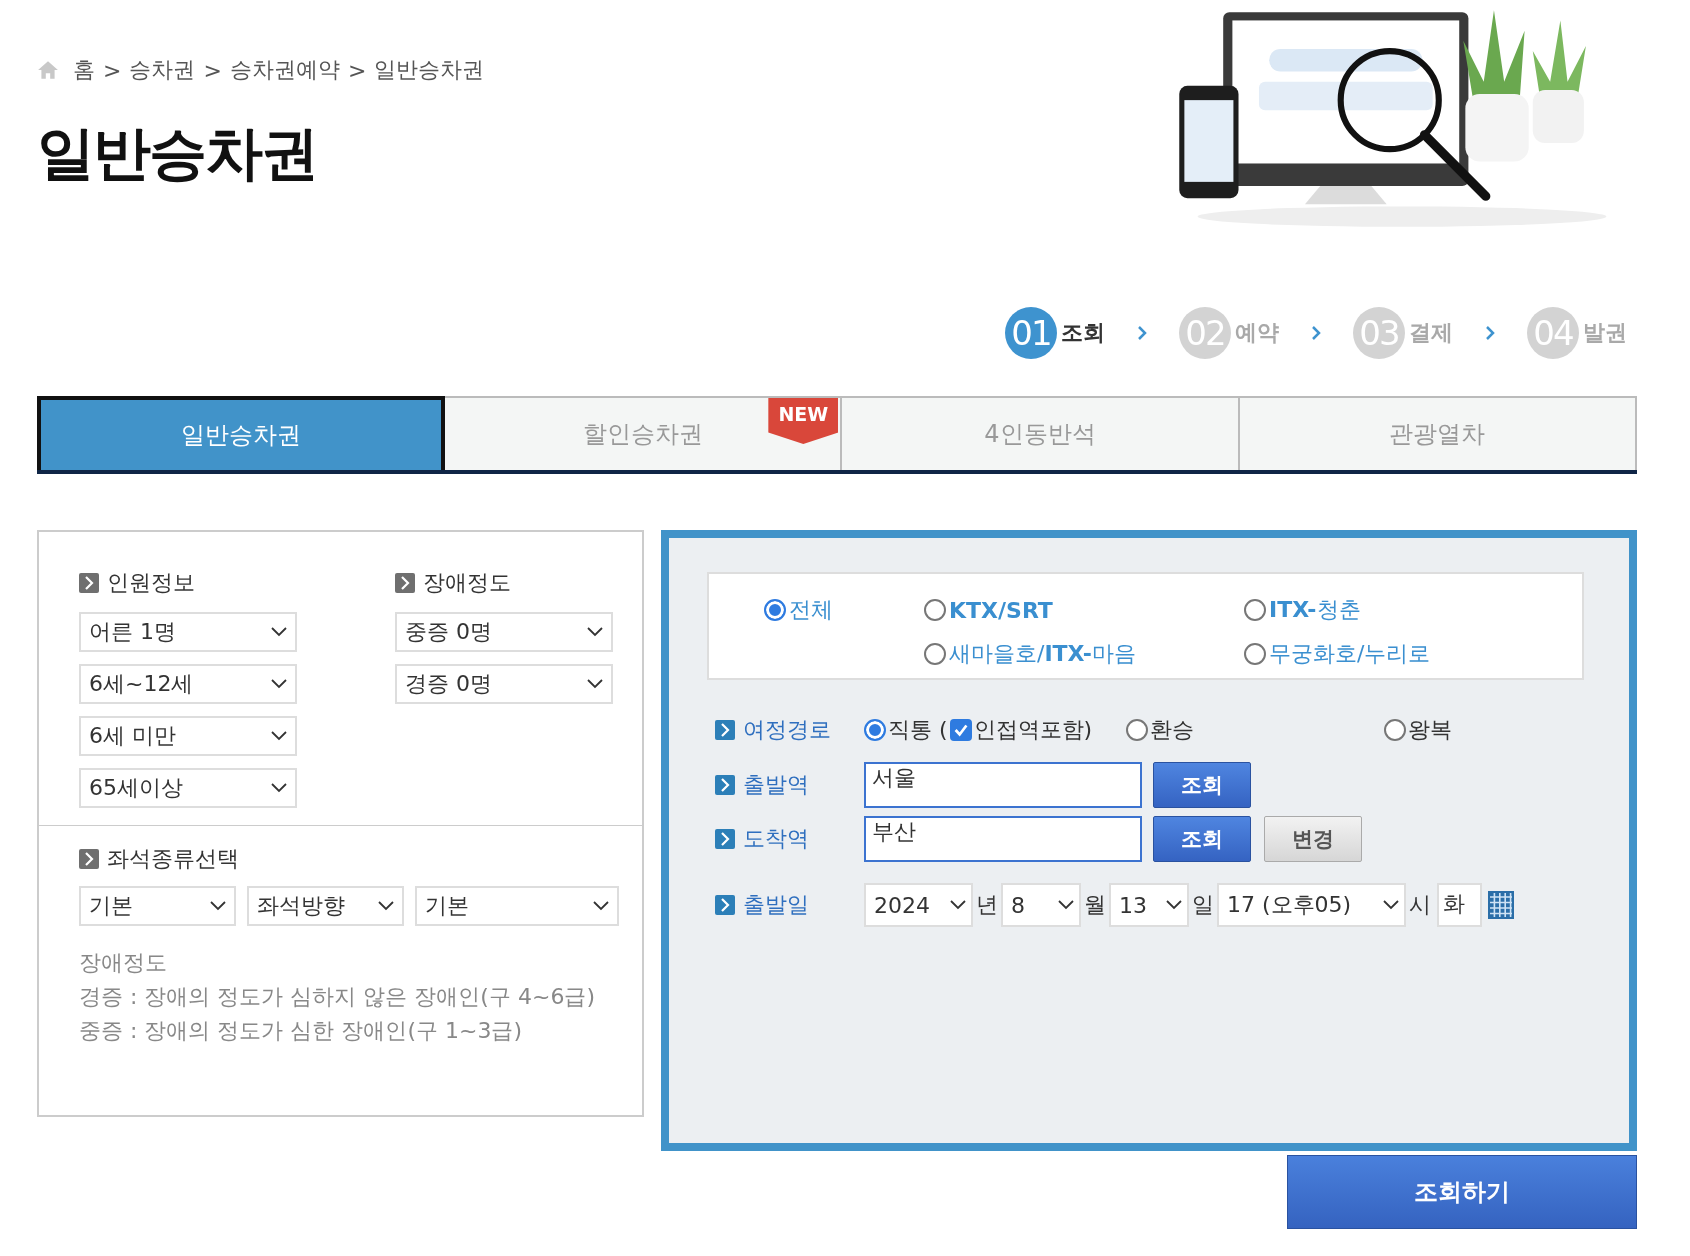  I want to click on date-unit: 년, so click(987, 905).